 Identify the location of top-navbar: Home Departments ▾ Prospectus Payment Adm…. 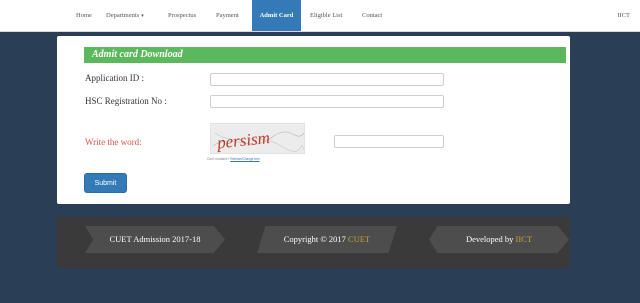
(320, 16).